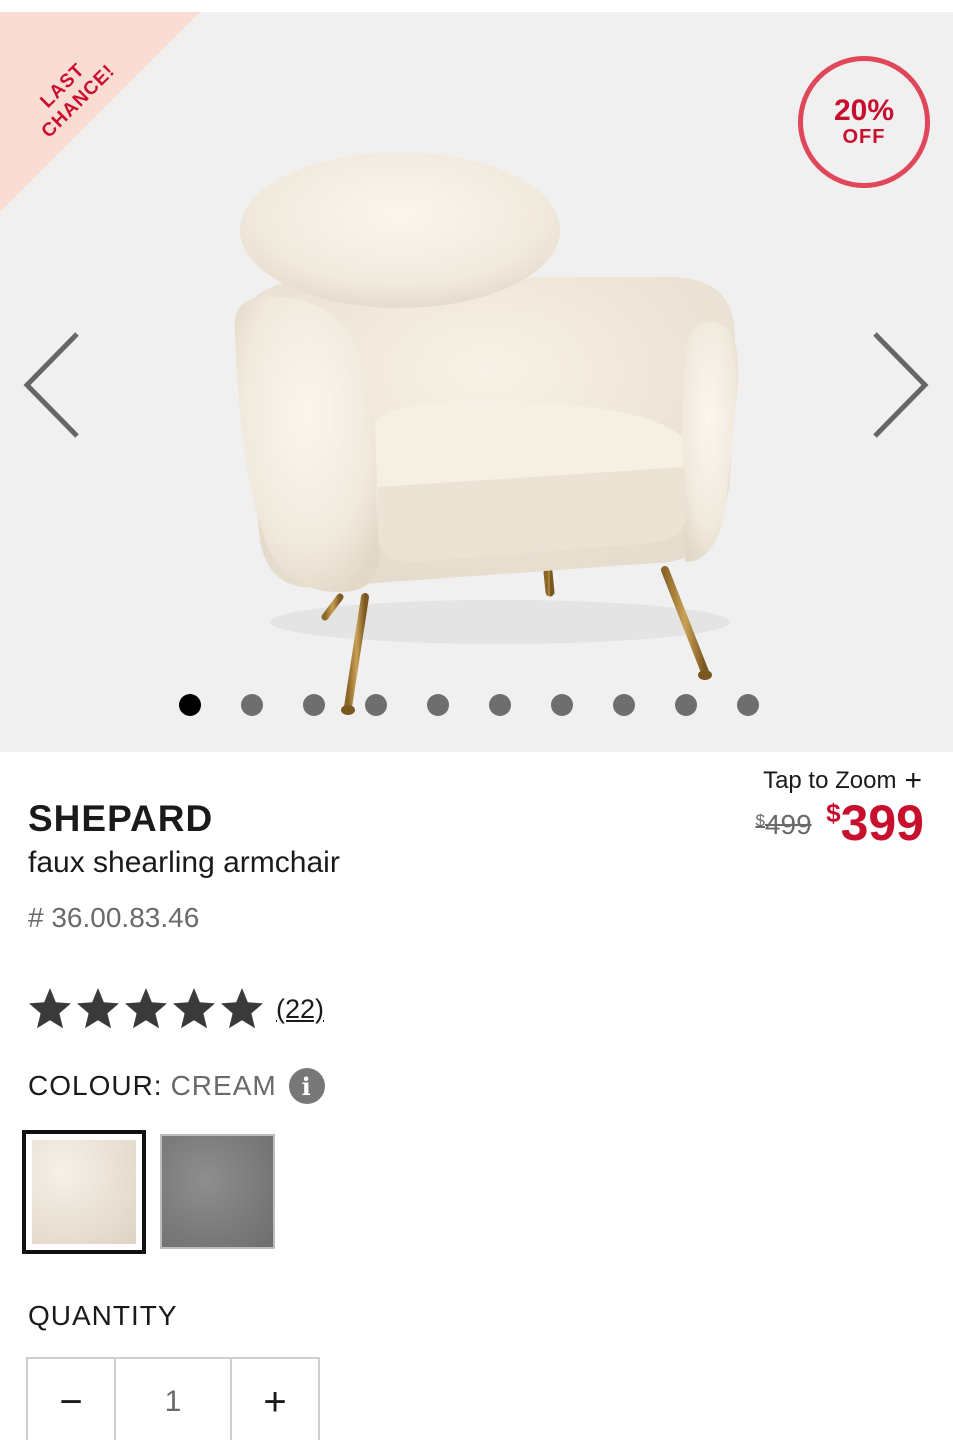  I want to click on next-image-button, so click(900, 385).